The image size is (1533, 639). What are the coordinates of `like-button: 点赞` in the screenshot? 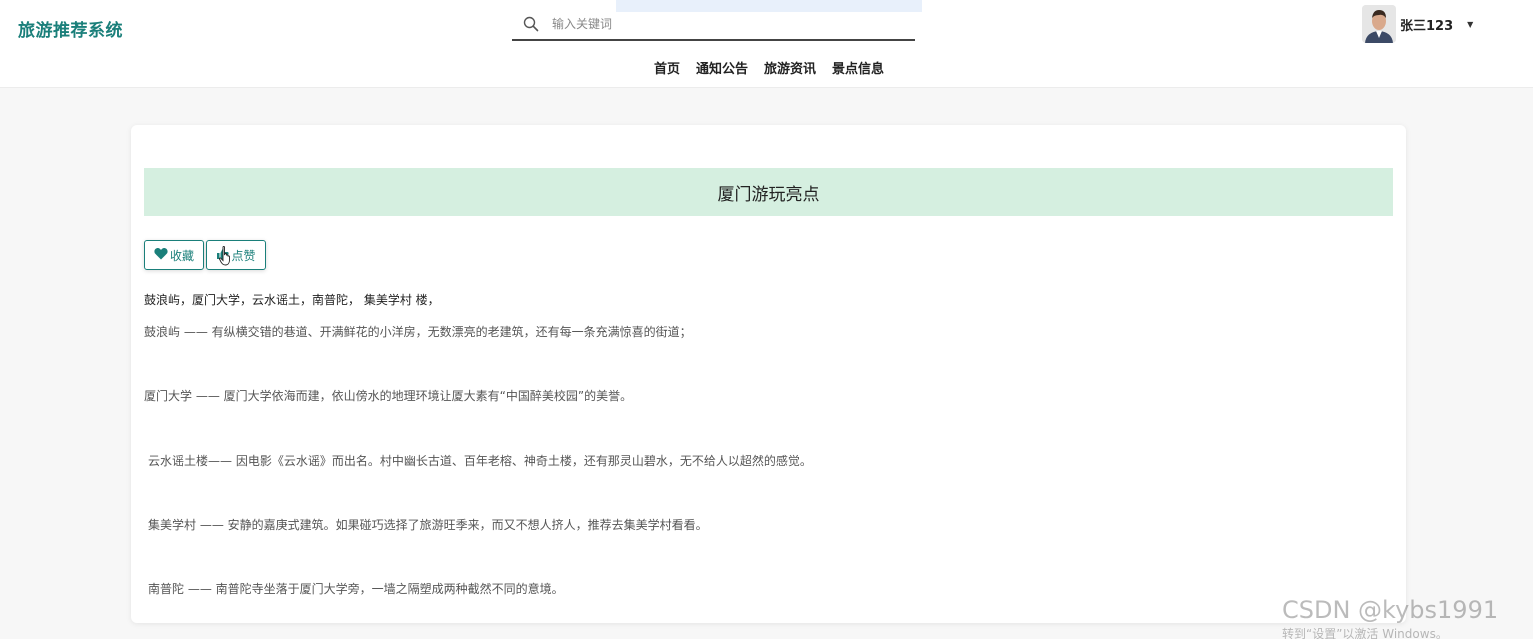 It's located at (236, 255).